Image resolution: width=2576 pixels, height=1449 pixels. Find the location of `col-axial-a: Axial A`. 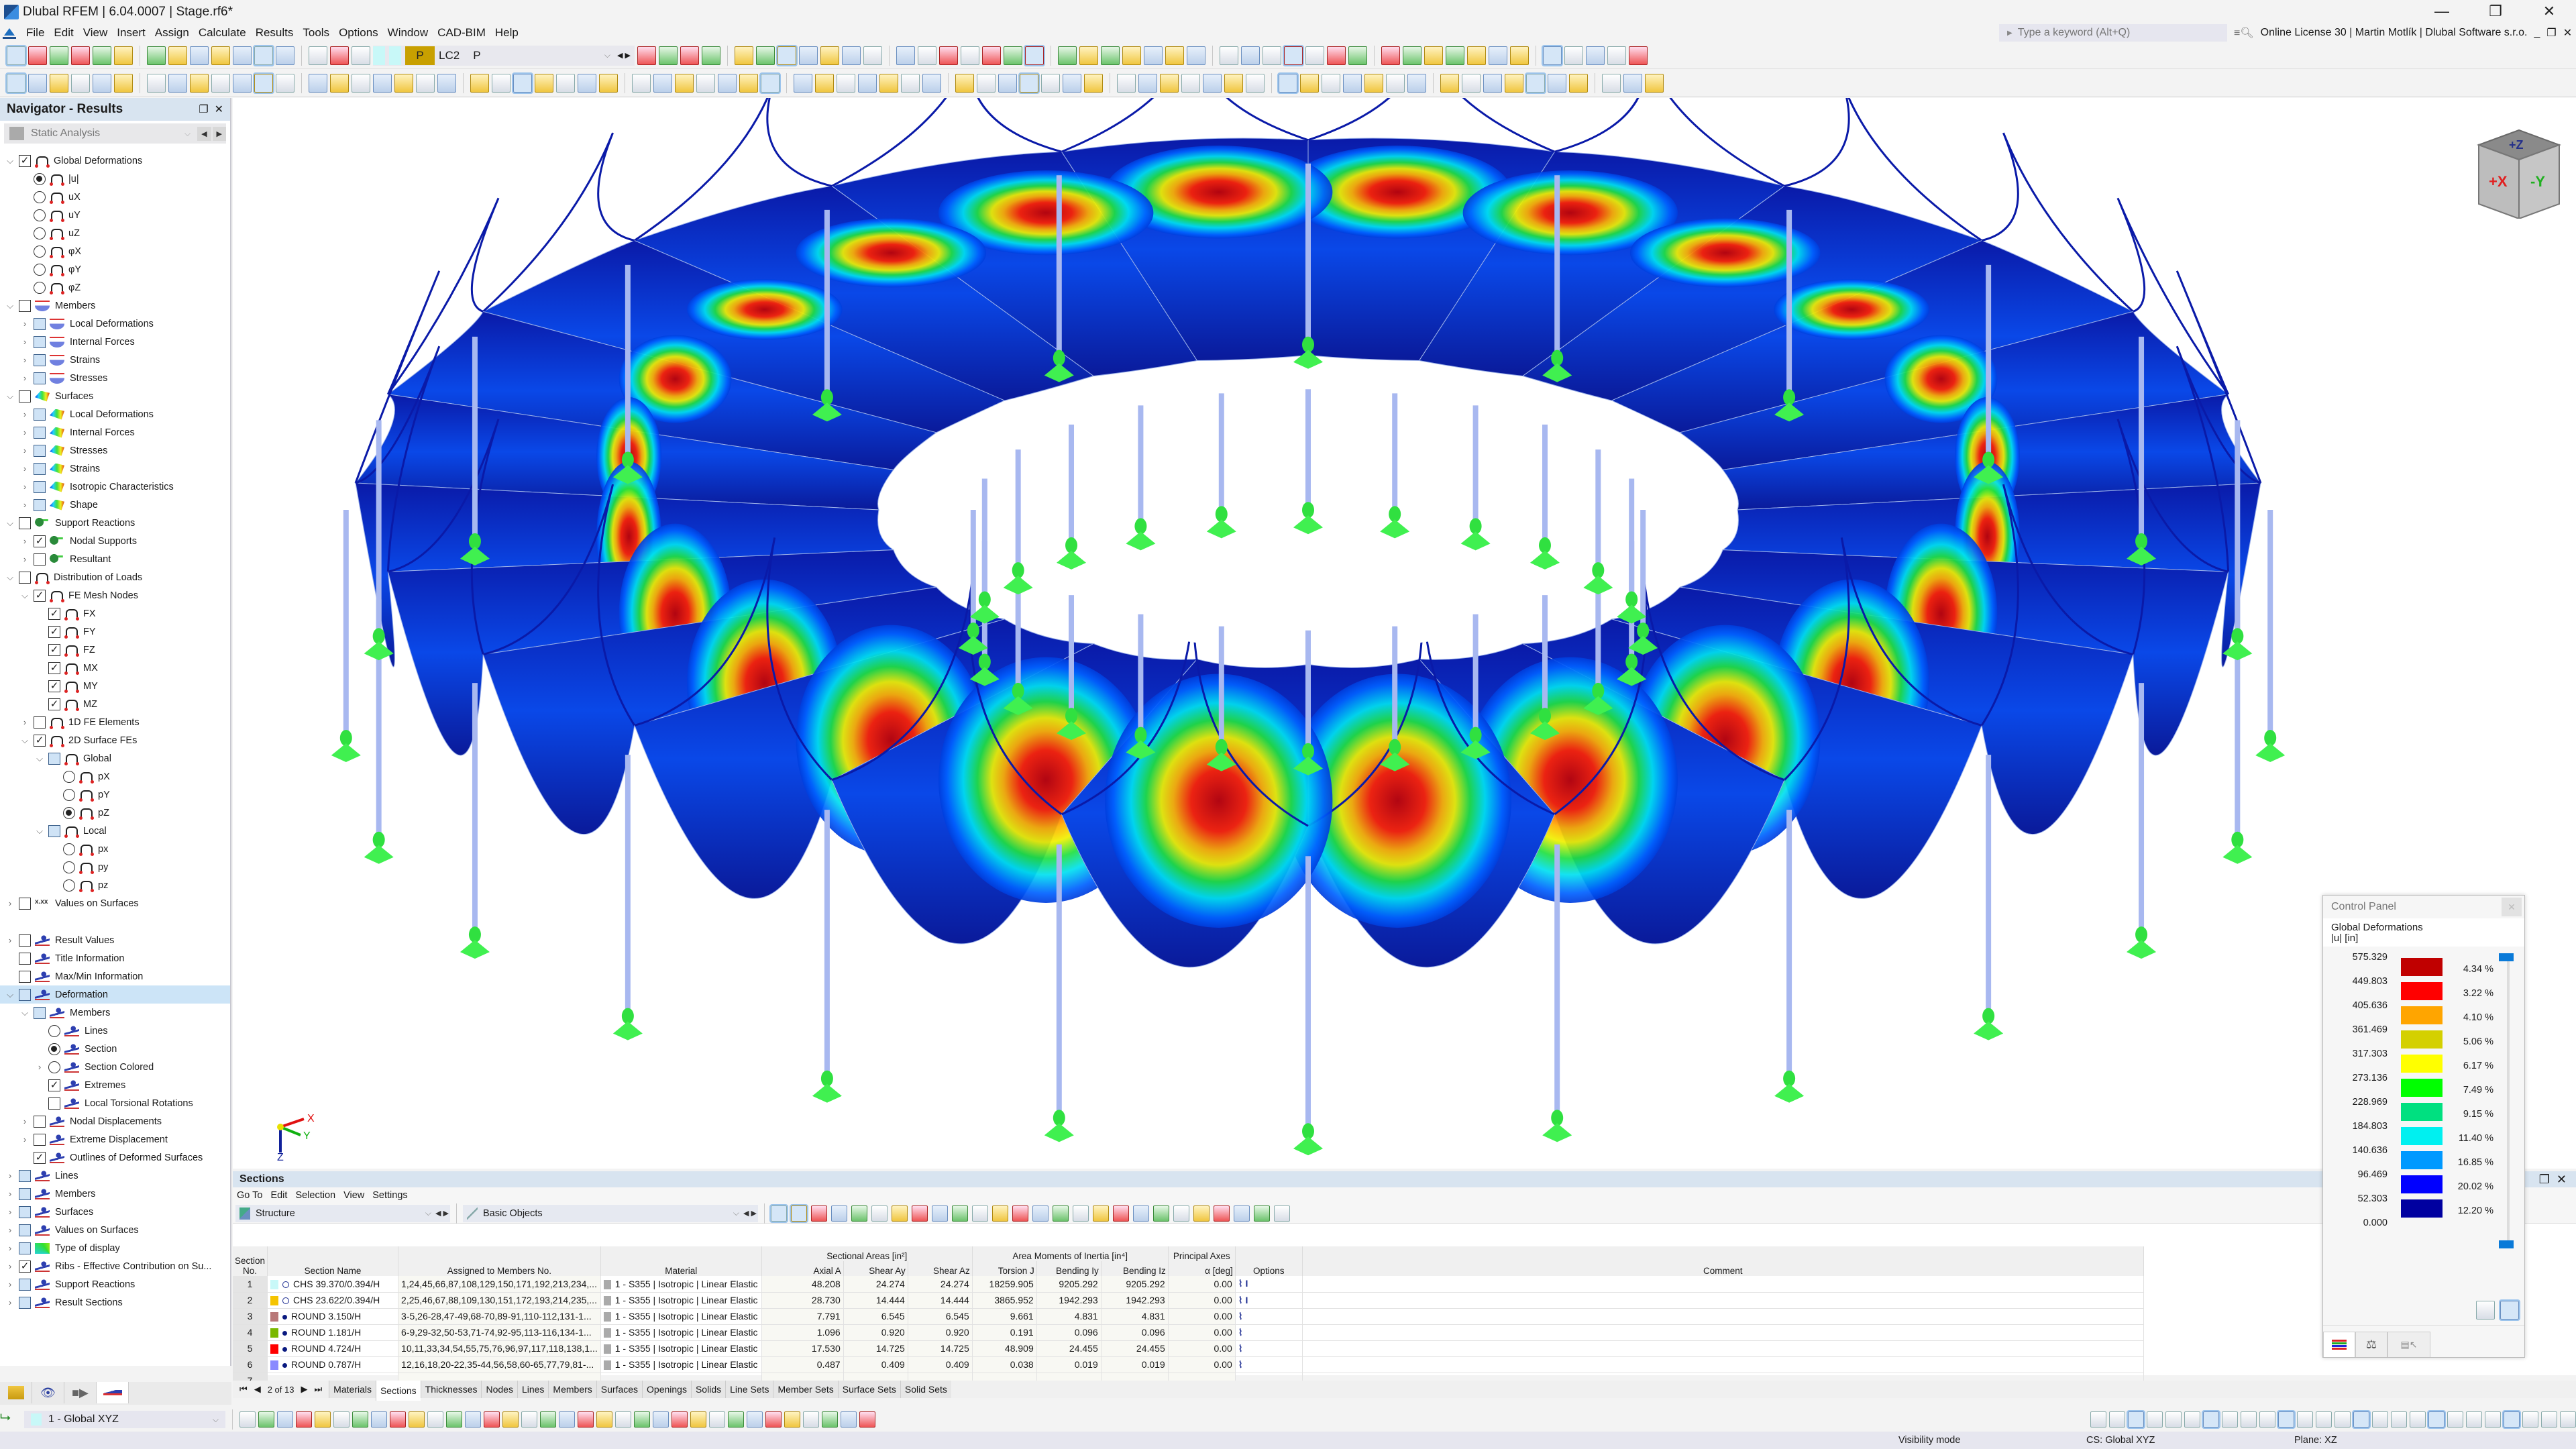

col-axial-a: Axial A is located at coordinates (802, 1268).